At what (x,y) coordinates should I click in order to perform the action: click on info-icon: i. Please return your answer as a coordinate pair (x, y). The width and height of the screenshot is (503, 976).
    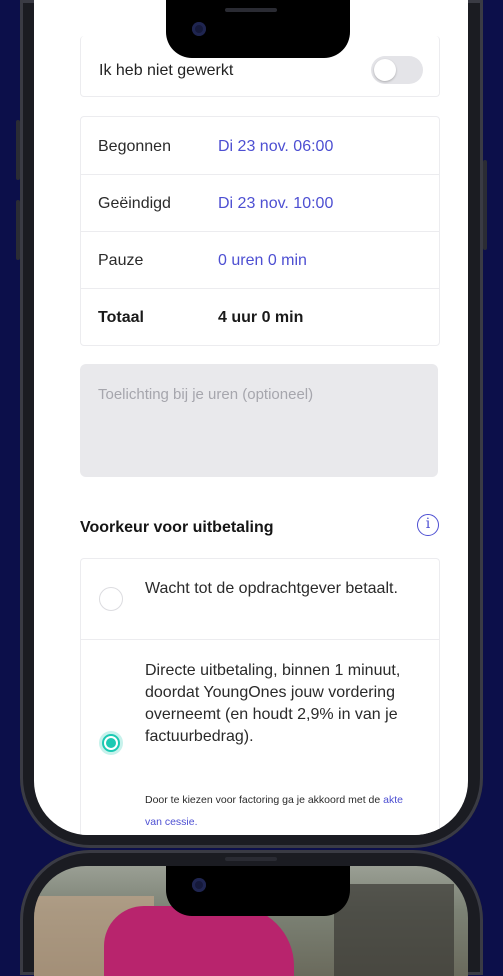
    Looking at the image, I should click on (428, 525).